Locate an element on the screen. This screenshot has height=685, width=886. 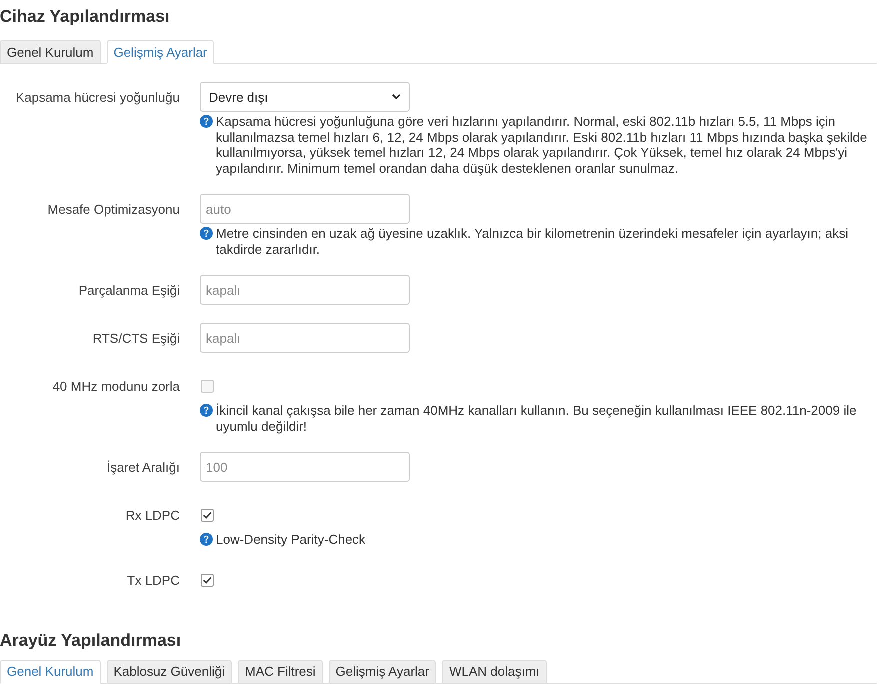
field-label: Tx LDPC is located at coordinates (153, 580).